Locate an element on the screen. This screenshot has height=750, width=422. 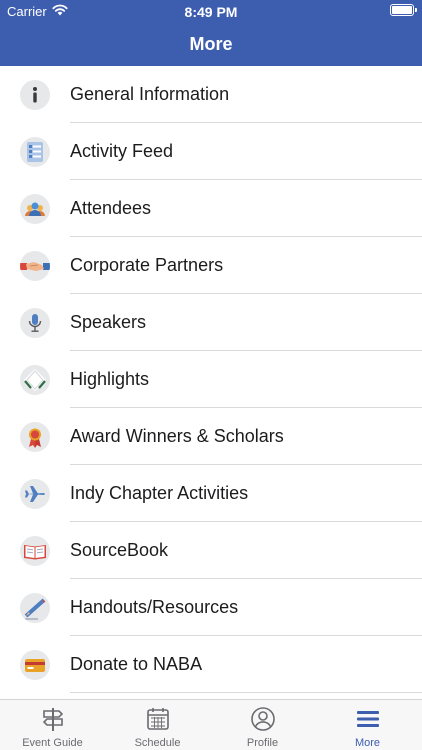
hamburger-menu-icon is located at coordinates (368, 719).